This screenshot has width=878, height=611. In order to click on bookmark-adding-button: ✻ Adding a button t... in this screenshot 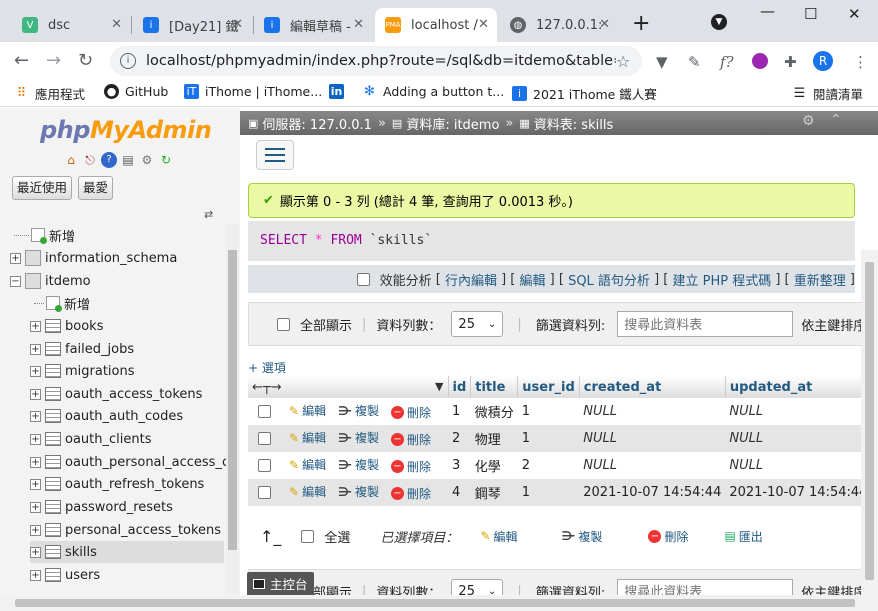, I will do `click(433, 91)`.